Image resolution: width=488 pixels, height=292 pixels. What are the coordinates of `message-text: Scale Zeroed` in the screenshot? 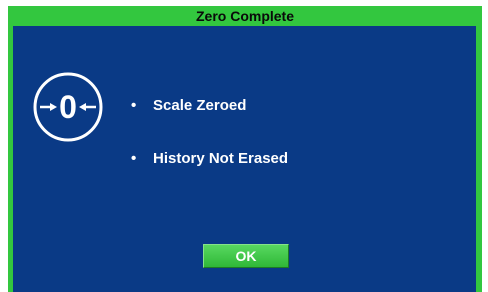 It's located at (200, 105).